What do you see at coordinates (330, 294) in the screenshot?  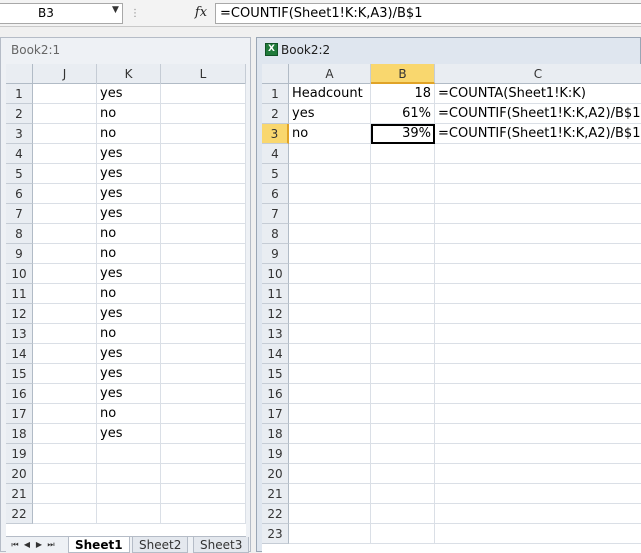 I see `cell-a11` at bounding box center [330, 294].